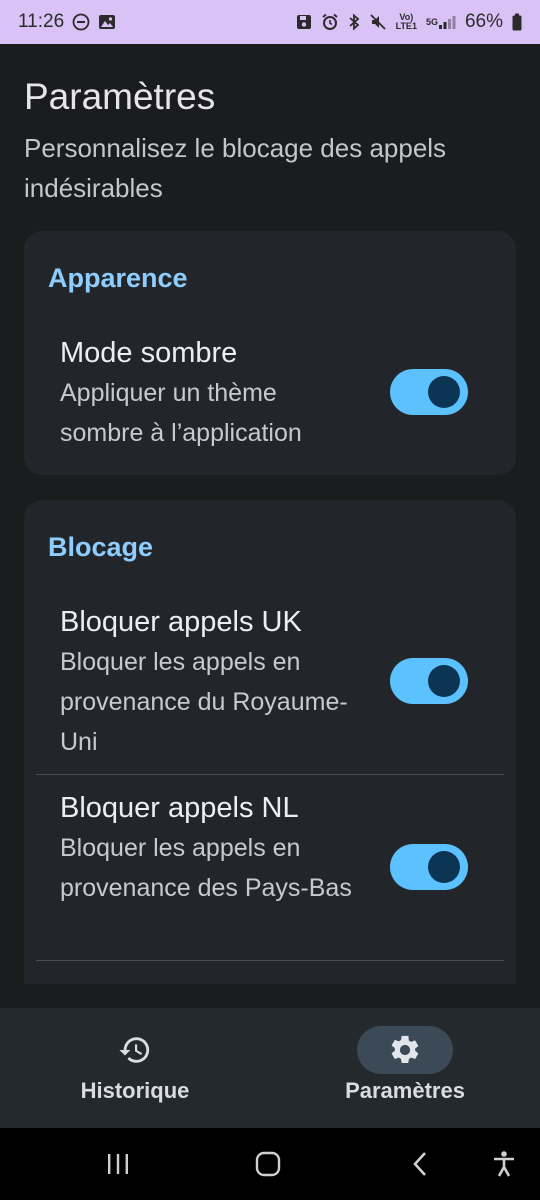  Describe the element at coordinates (179, 808) in the screenshot. I see `setting-title: Bloquer appels NL` at that location.